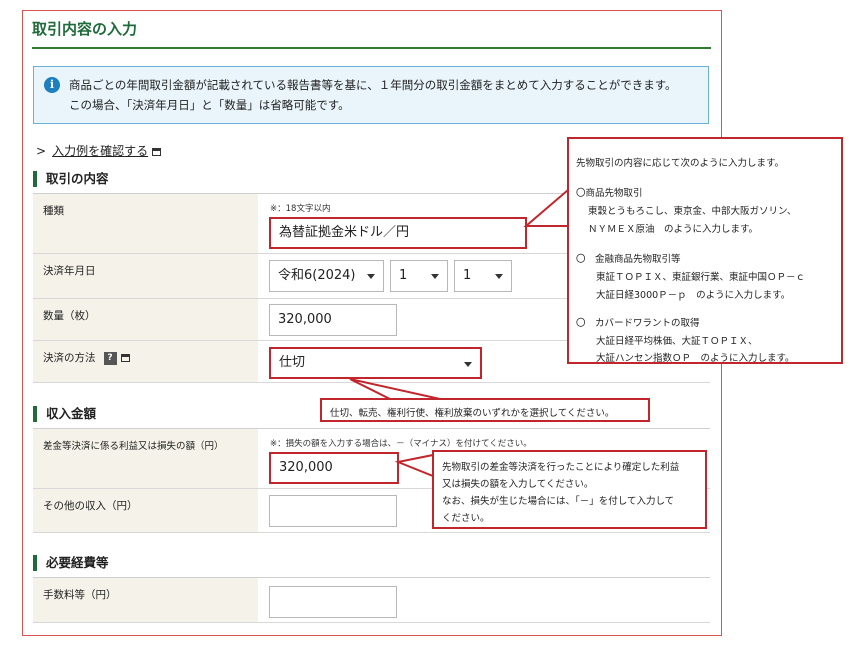  What do you see at coordinates (145, 276) in the screenshot?
I see `date-label: 決済年月日` at bounding box center [145, 276].